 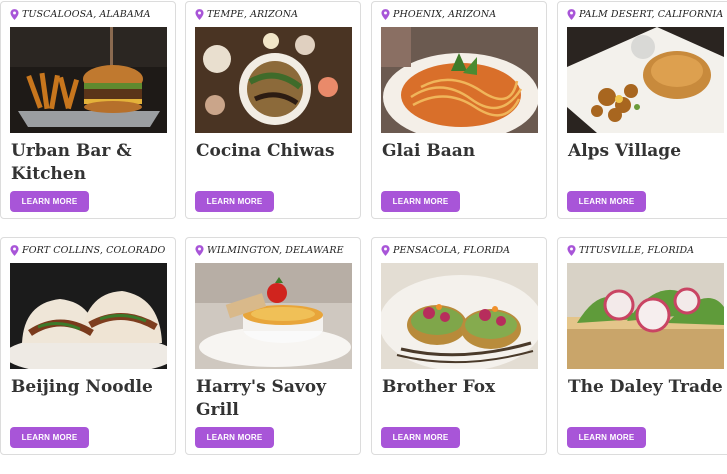 What do you see at coordinates (71, 162) in the screenshot?
I see `restaurant-name: Urban Bar & Kitchen` at bounding box center [71, 162].